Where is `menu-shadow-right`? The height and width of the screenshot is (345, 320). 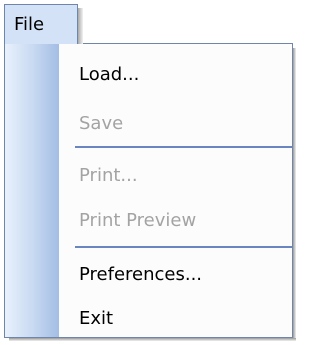
menu-shadow-right is located at coordinates (294, 194).